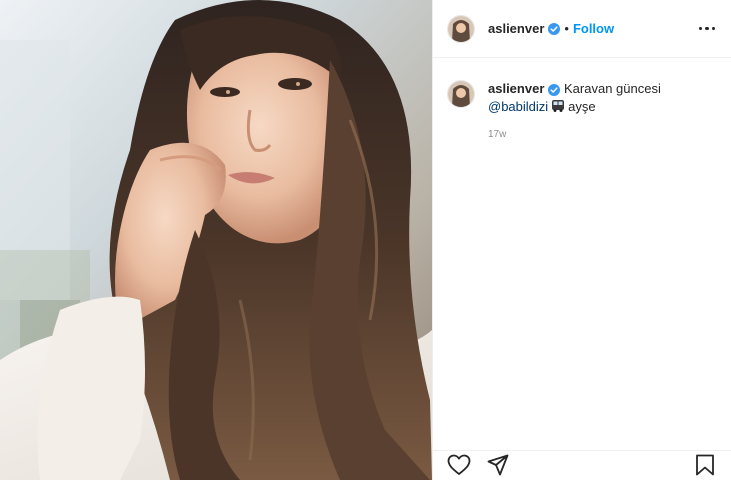 Image resolution: width=731 pixels, height=480 pixels. What do you see at coordinates (582, 106) in the screenshot?
I see `caption-signature: ayşe` at bounding box center [582, 106].